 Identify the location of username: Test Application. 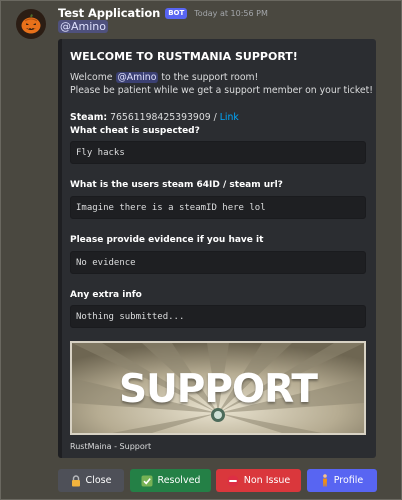
(109, 13).